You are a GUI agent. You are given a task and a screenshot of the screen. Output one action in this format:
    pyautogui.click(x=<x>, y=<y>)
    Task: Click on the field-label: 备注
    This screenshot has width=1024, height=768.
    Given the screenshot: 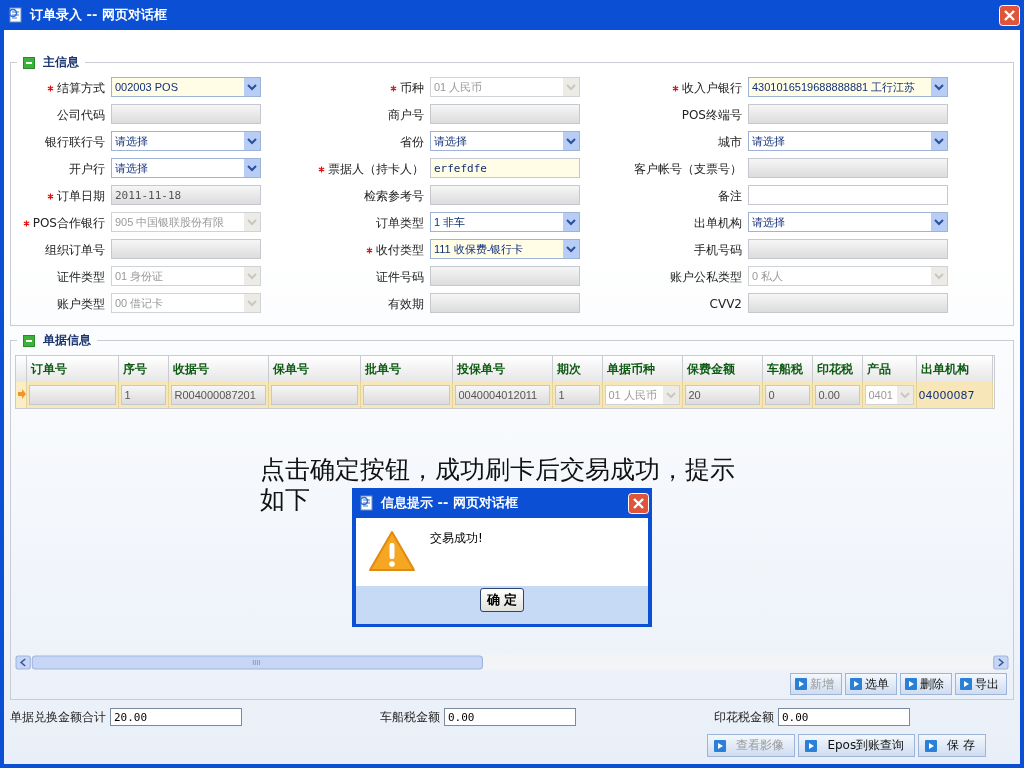 What is the action you would take?
    pyautogui.click(x=730, y=196)
    